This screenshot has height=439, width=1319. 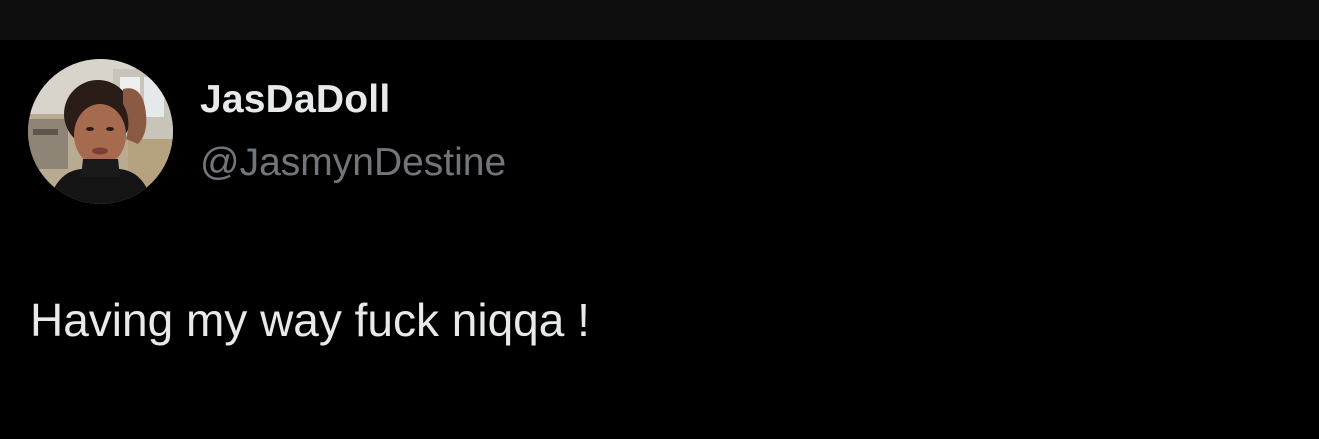 I want to click on avatar, so click(x=100, y=131).